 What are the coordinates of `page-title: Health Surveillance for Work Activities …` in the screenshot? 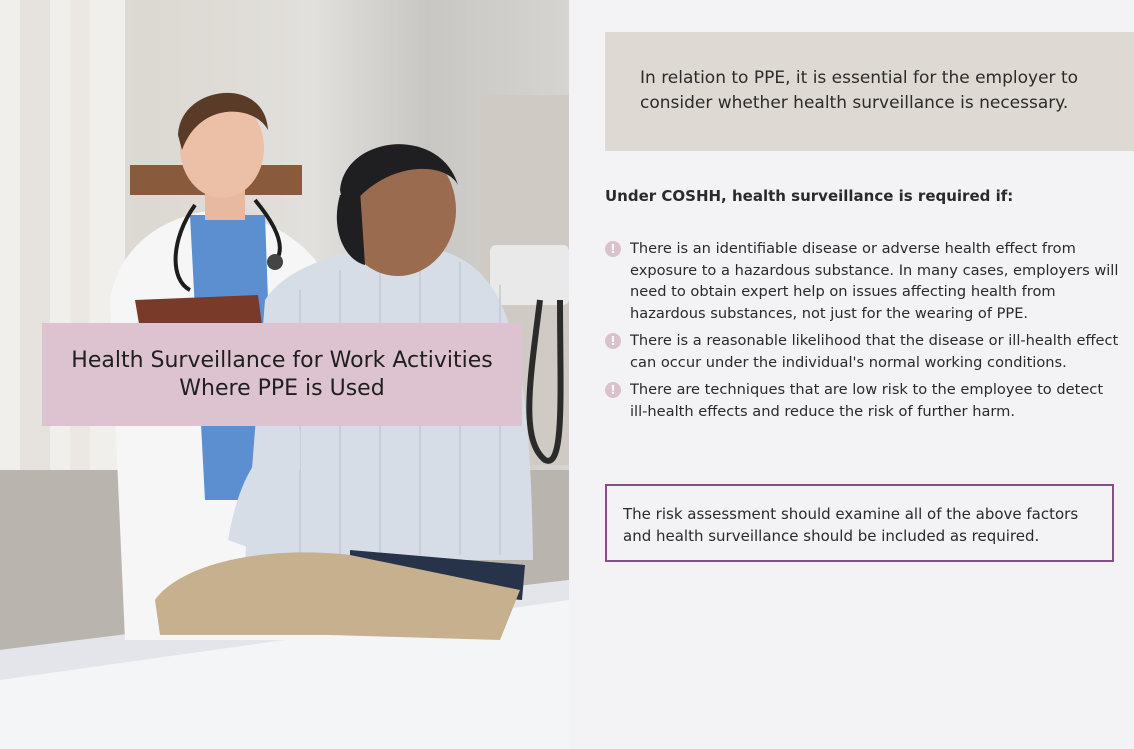 It's located at (282, 374).